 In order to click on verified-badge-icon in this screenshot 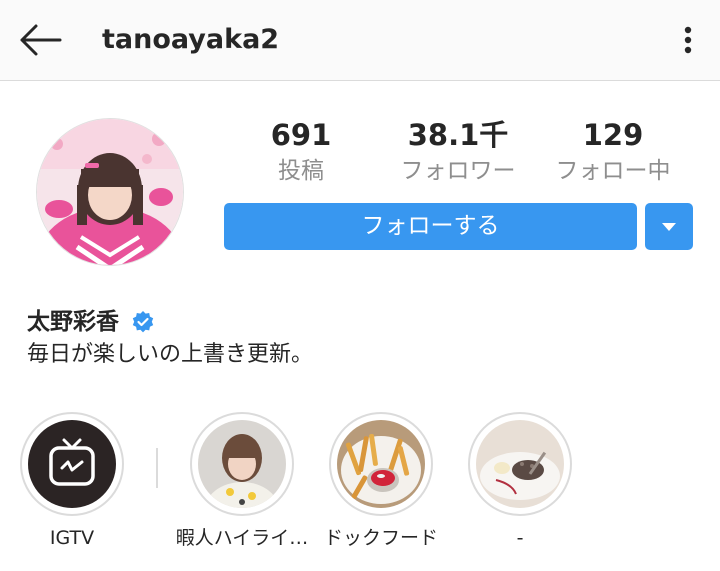, I will do `click(143, 322)`.